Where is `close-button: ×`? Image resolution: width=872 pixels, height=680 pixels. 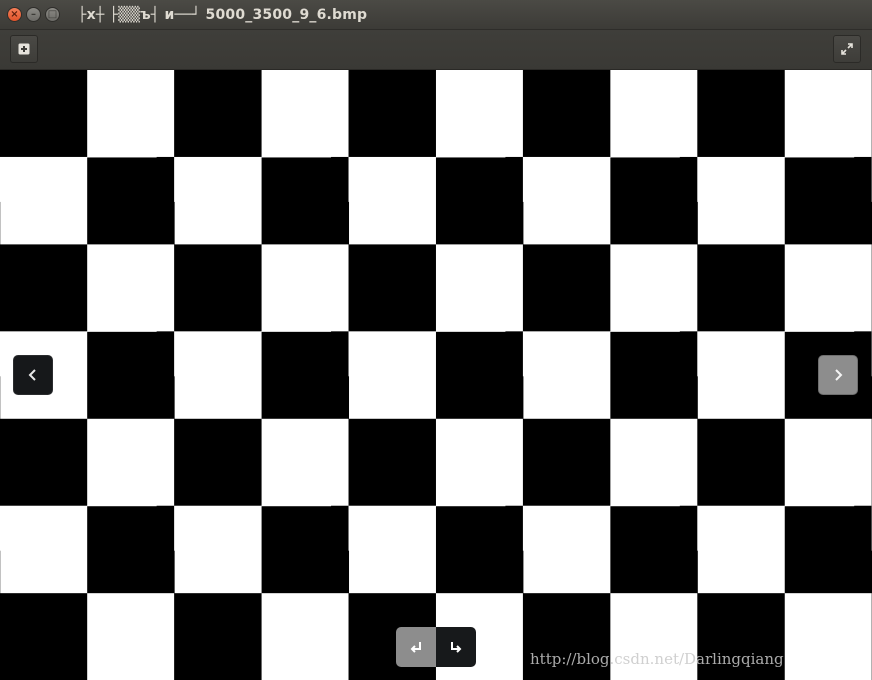
close-button: × is located at coordinates (14, 14).